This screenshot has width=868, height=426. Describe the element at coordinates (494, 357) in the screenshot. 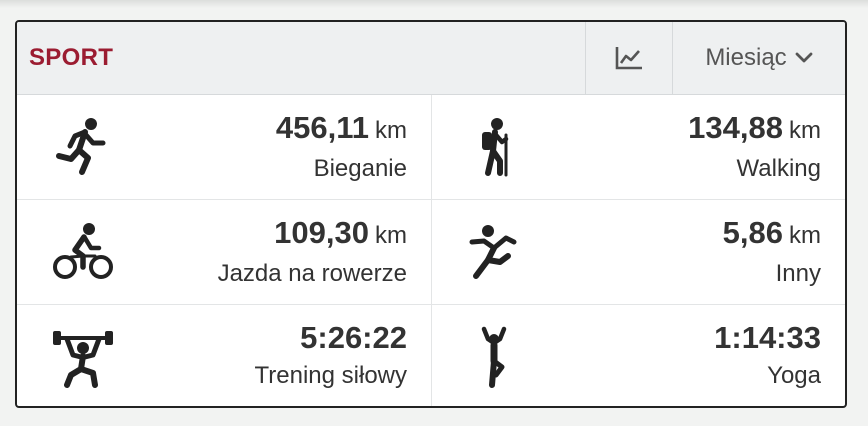

I see `yoga-icon` at that location.